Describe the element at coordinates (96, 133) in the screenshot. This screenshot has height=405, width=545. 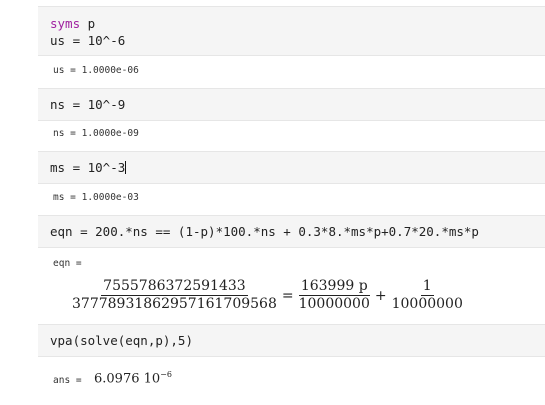
I see `output-ns: ns = 1.0000e-09` at that location.